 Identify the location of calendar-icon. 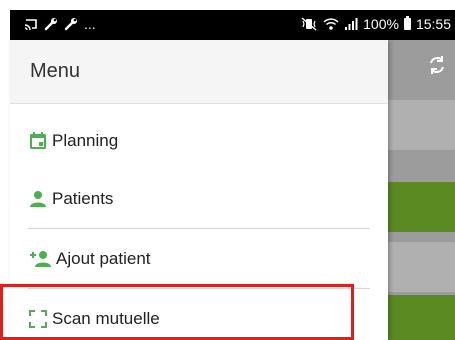
(38, 141).